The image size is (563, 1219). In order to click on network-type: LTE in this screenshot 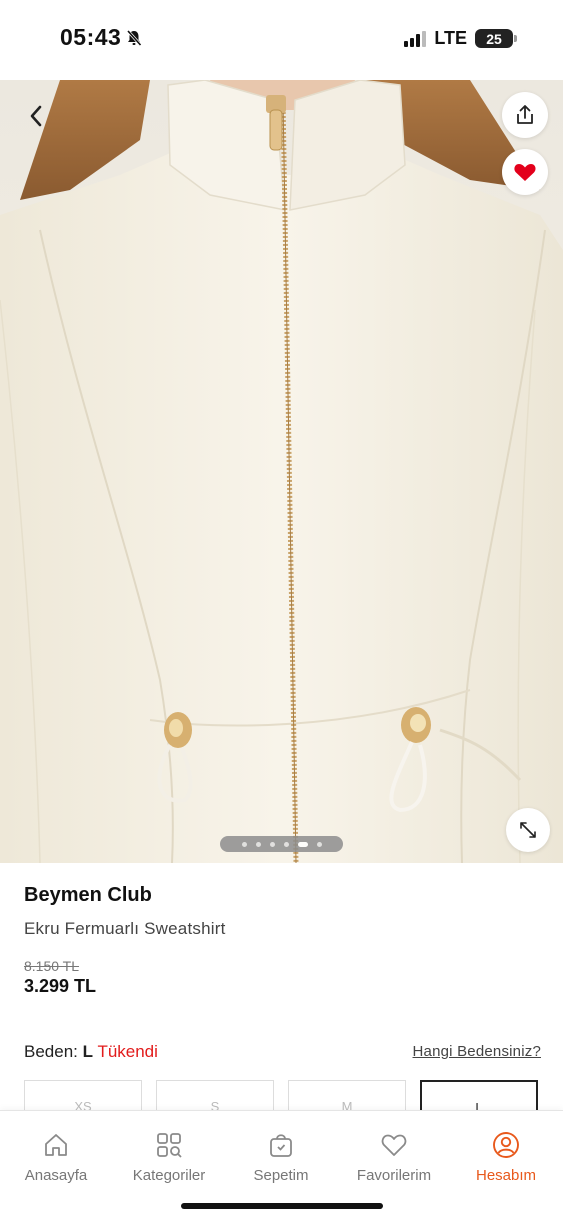, I will do `click(450, 38)`.